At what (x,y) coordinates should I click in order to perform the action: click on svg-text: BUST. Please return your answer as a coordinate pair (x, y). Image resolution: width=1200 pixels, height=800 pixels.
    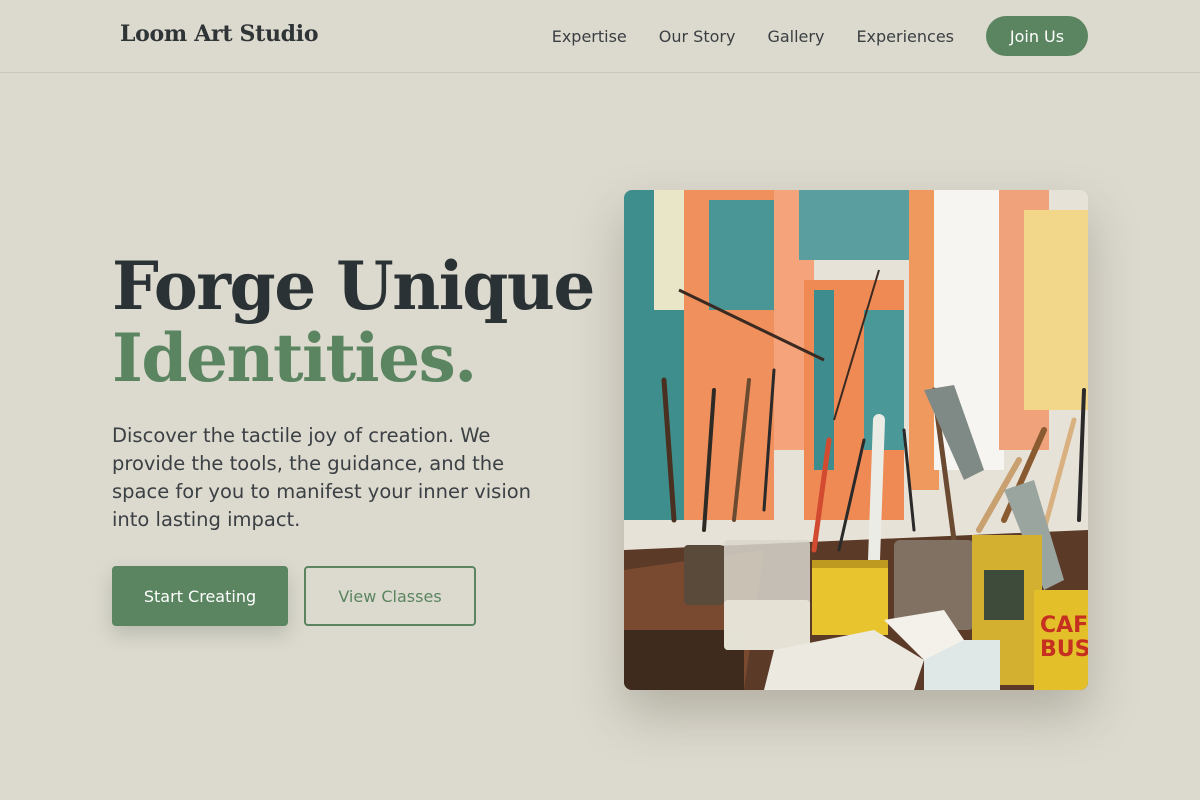
    Looking at the image, I should click on (1064, 649).